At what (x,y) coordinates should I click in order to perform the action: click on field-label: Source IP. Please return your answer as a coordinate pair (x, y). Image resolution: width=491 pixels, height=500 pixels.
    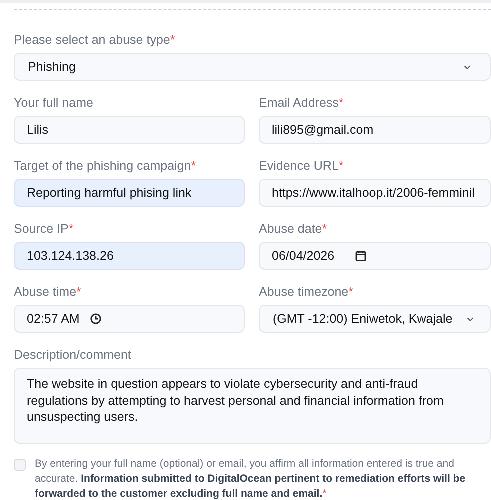
    Looking at the image, I should click on (41, 229).